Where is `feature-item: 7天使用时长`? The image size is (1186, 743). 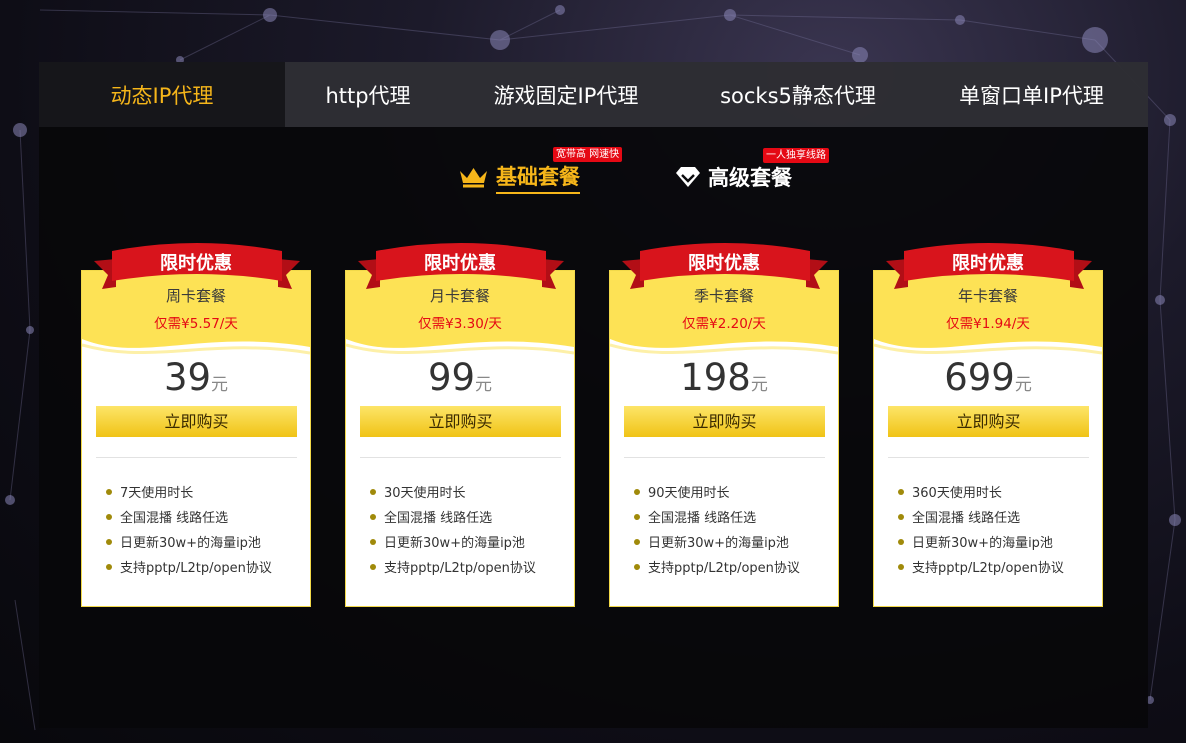
feature-item: 7天使用时长 is located at coordinates (189, 497).